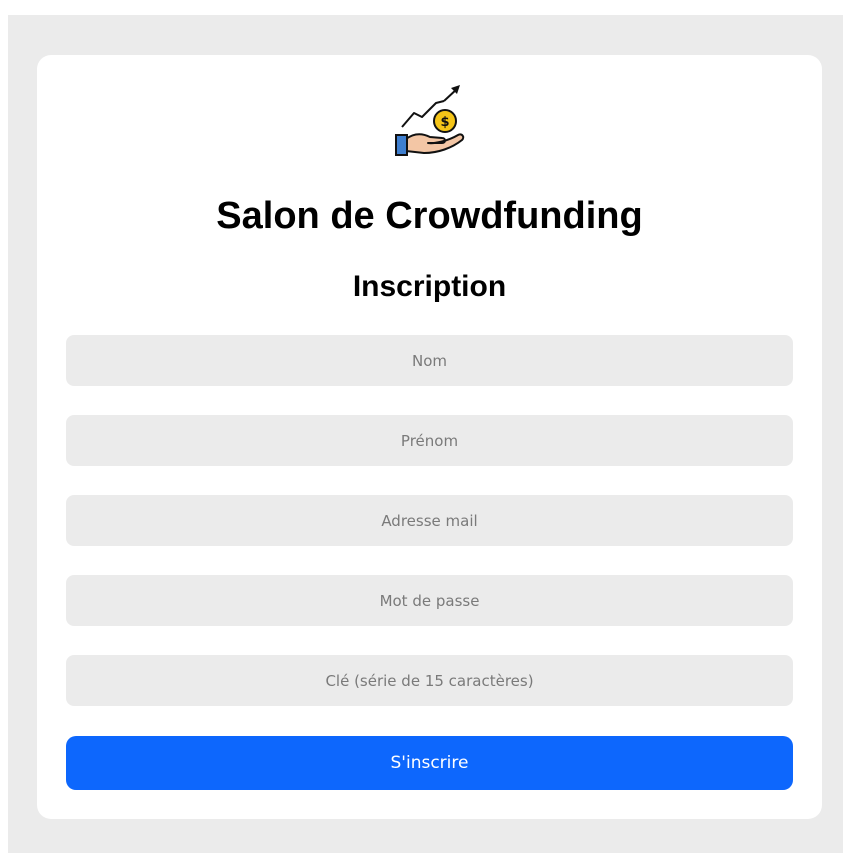 This screenshot has width=843, height=853. What do you see at coordinates (430, 120) in the screenshot?
I see `hand-coin-growth-icon: $` at bounding box center [430, 120].